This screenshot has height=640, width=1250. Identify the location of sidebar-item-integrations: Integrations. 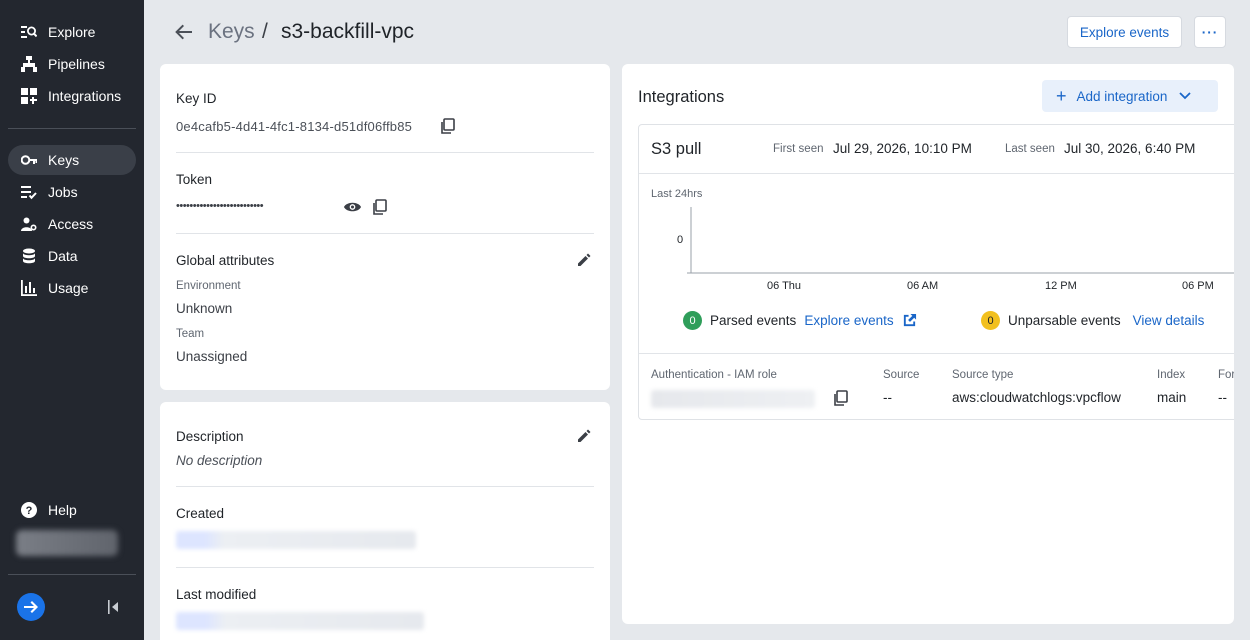
(72, 96).